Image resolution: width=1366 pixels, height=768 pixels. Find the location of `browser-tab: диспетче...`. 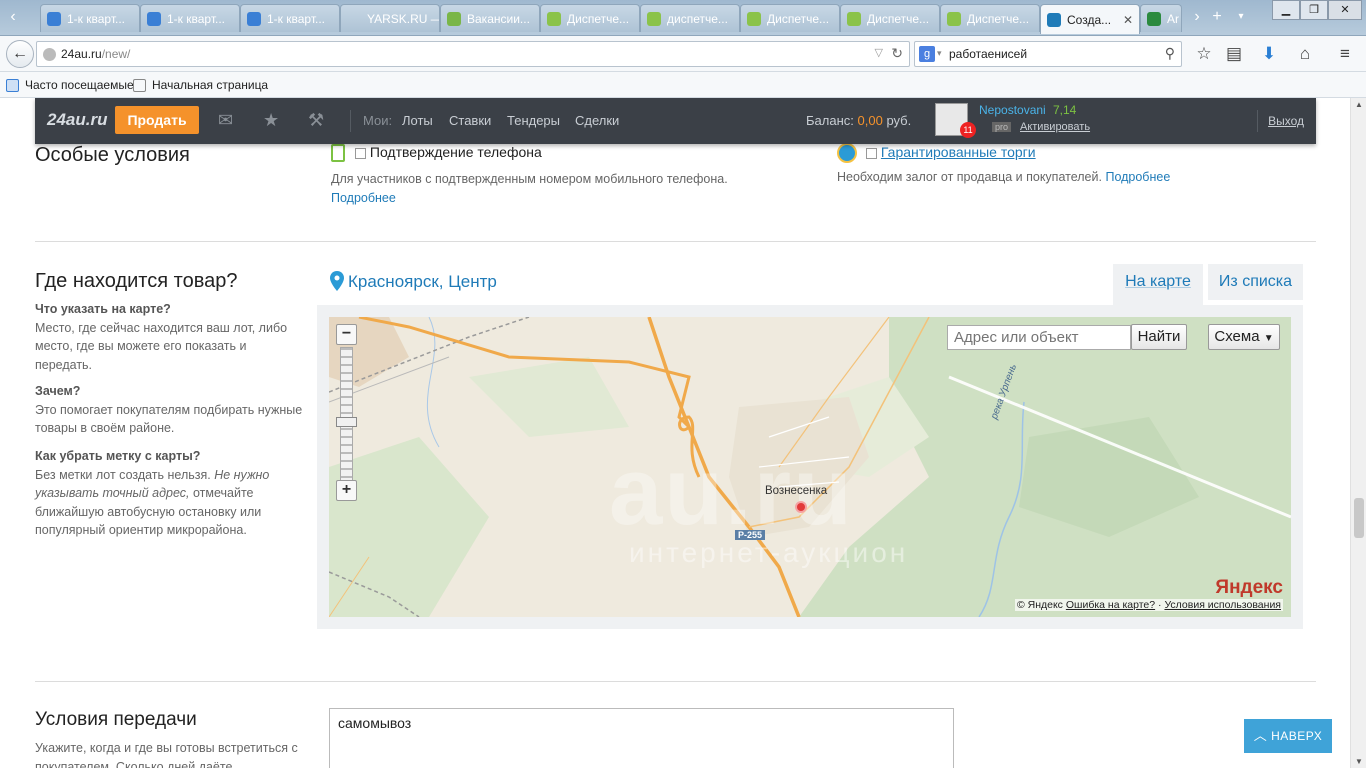

browser-tab: диспетче... is located at coordinates (690, 18).